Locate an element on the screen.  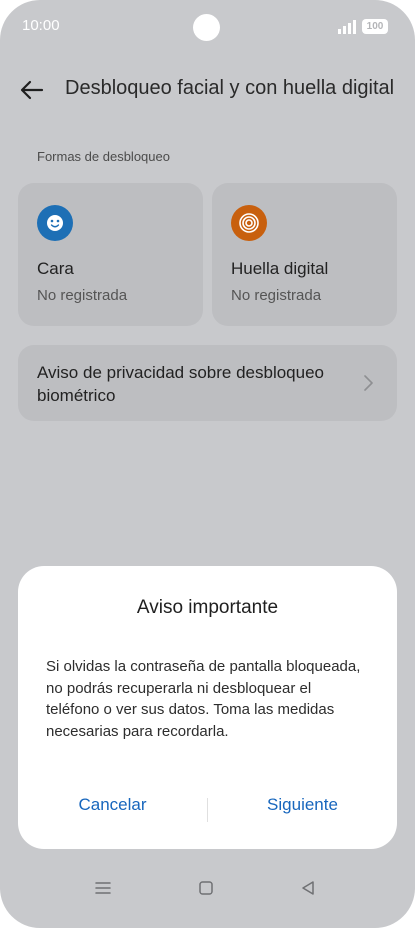
page-title: Desbloqueo facial y con huella digital is located at coordinates (230, 88).